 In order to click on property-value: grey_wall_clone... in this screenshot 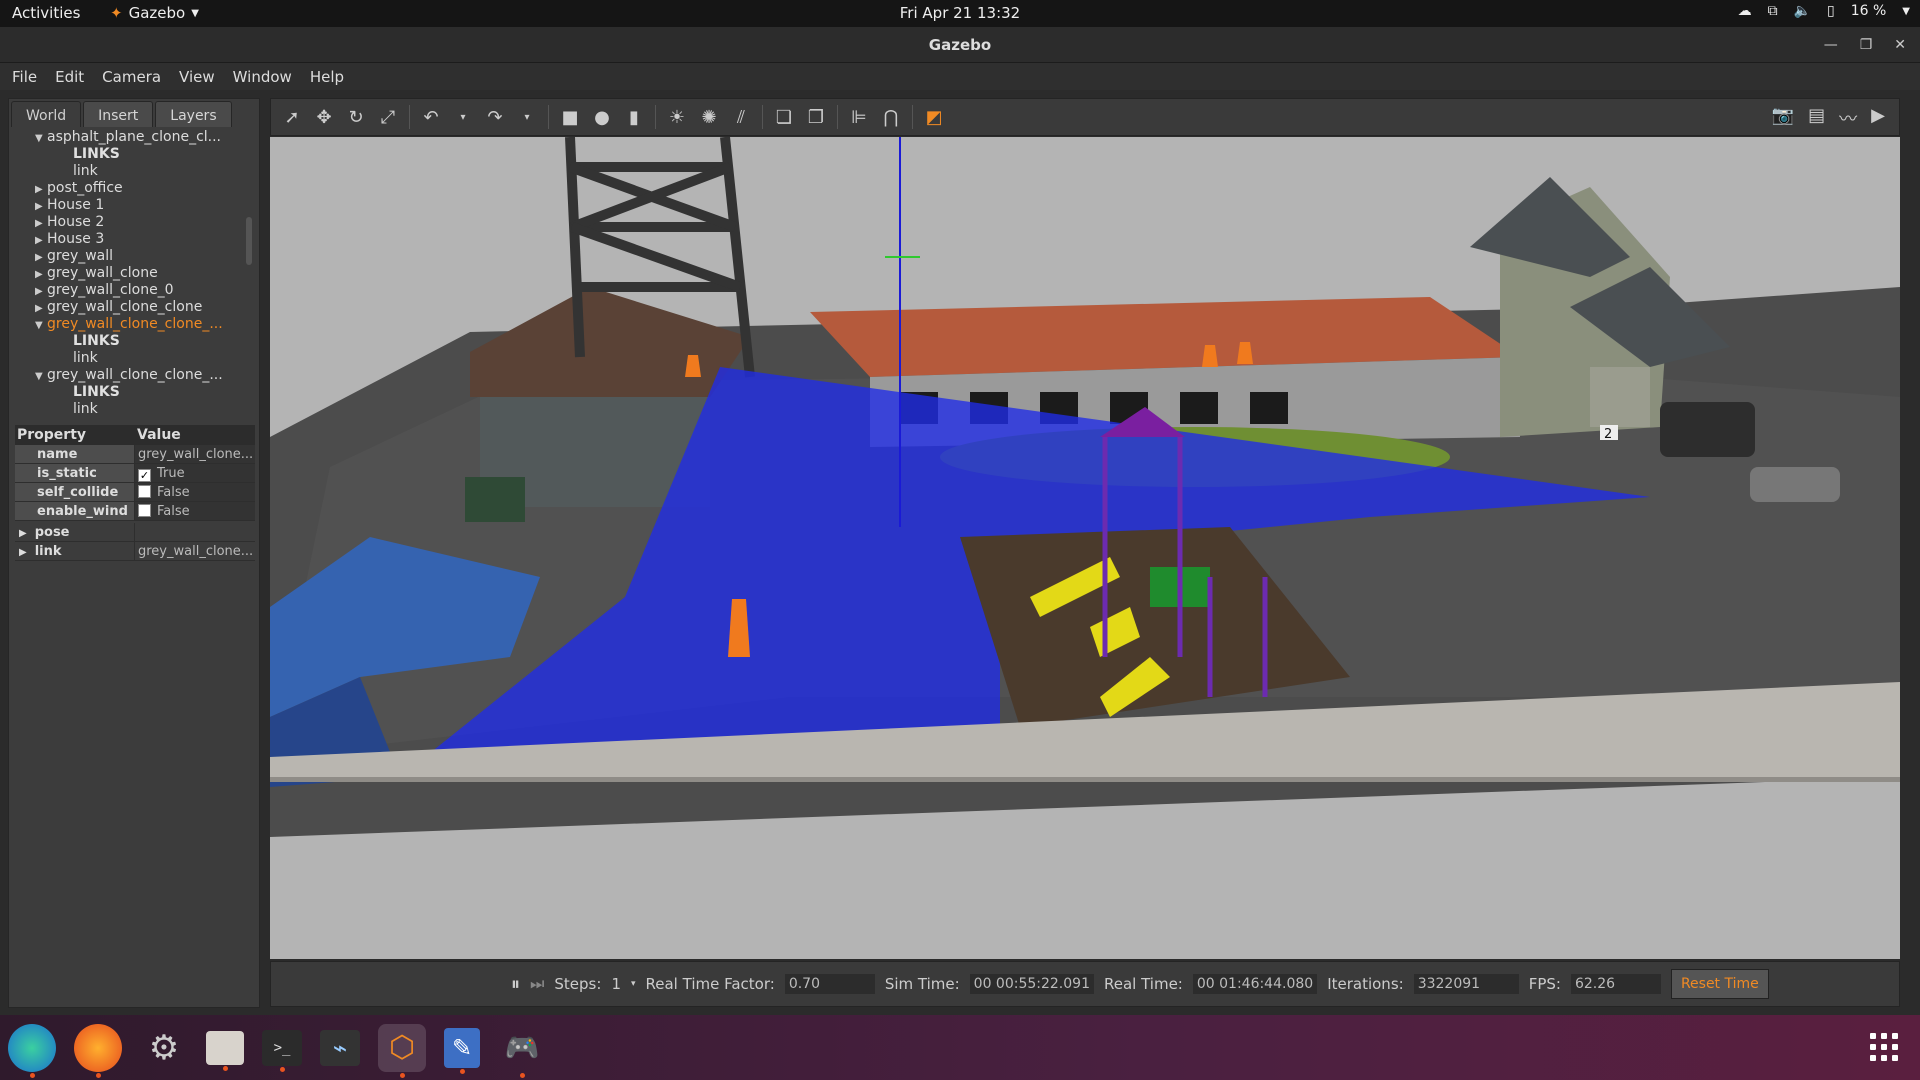, I will do `click(195, 454)`.